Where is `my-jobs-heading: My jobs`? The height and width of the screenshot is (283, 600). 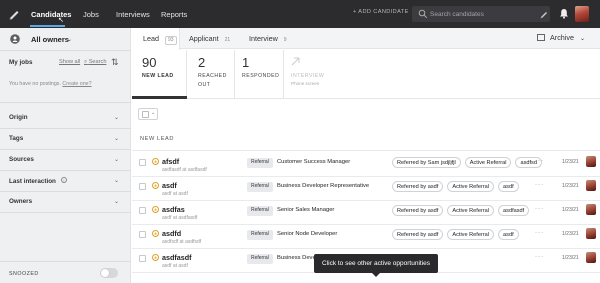
my-jobs-heading: My jobs is located at coordinates (21, 62).